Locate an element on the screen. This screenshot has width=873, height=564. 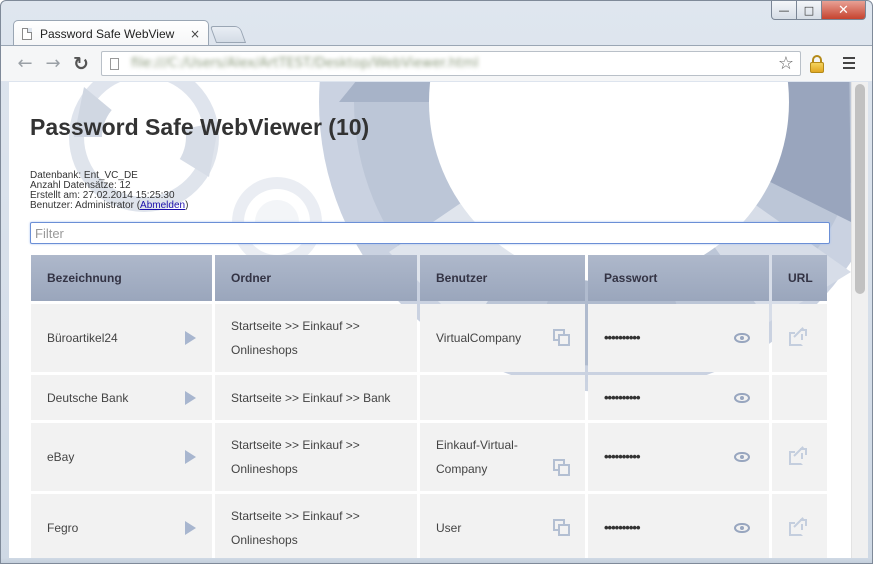
vertical-scrollbar is located at coordinates (859, 320).